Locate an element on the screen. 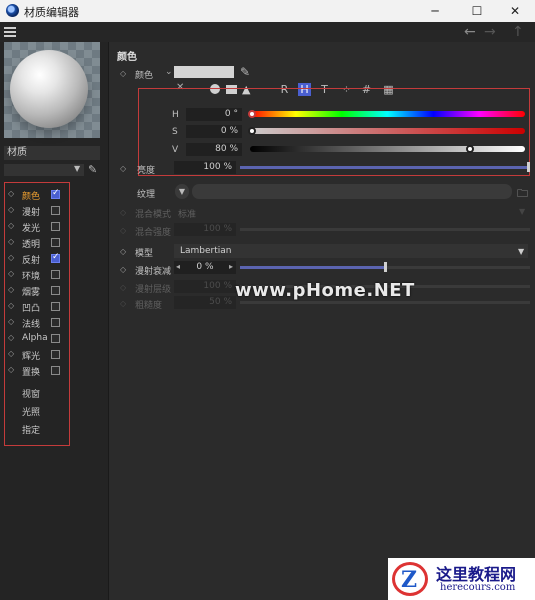 This screenshot has height=600, width=535. brightness-slider is located at coordinates (385, 167).